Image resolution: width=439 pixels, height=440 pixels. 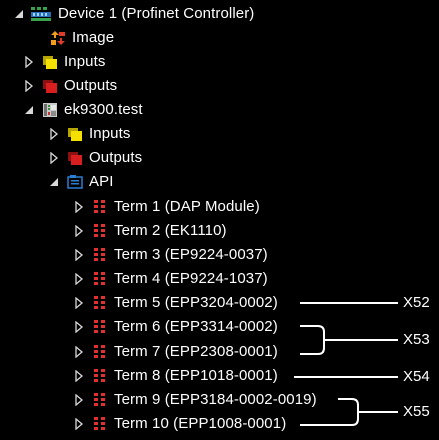 What do you see at coordinates (88, 134) in the screenshot?
I see `tree-node-ek9300-inputs: Inputs` at bounding box center [88, 134].